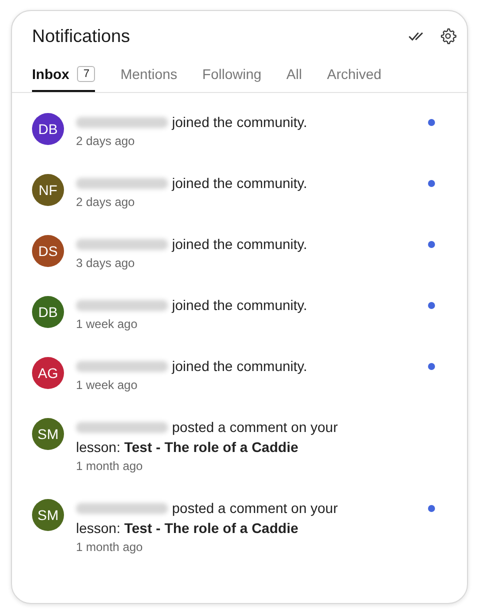 The image size is (480, 610). What do you see at coordinates (64, 77) in the screenshot?
I see `tab: Inbox 7` at bounding box center [64, 77].